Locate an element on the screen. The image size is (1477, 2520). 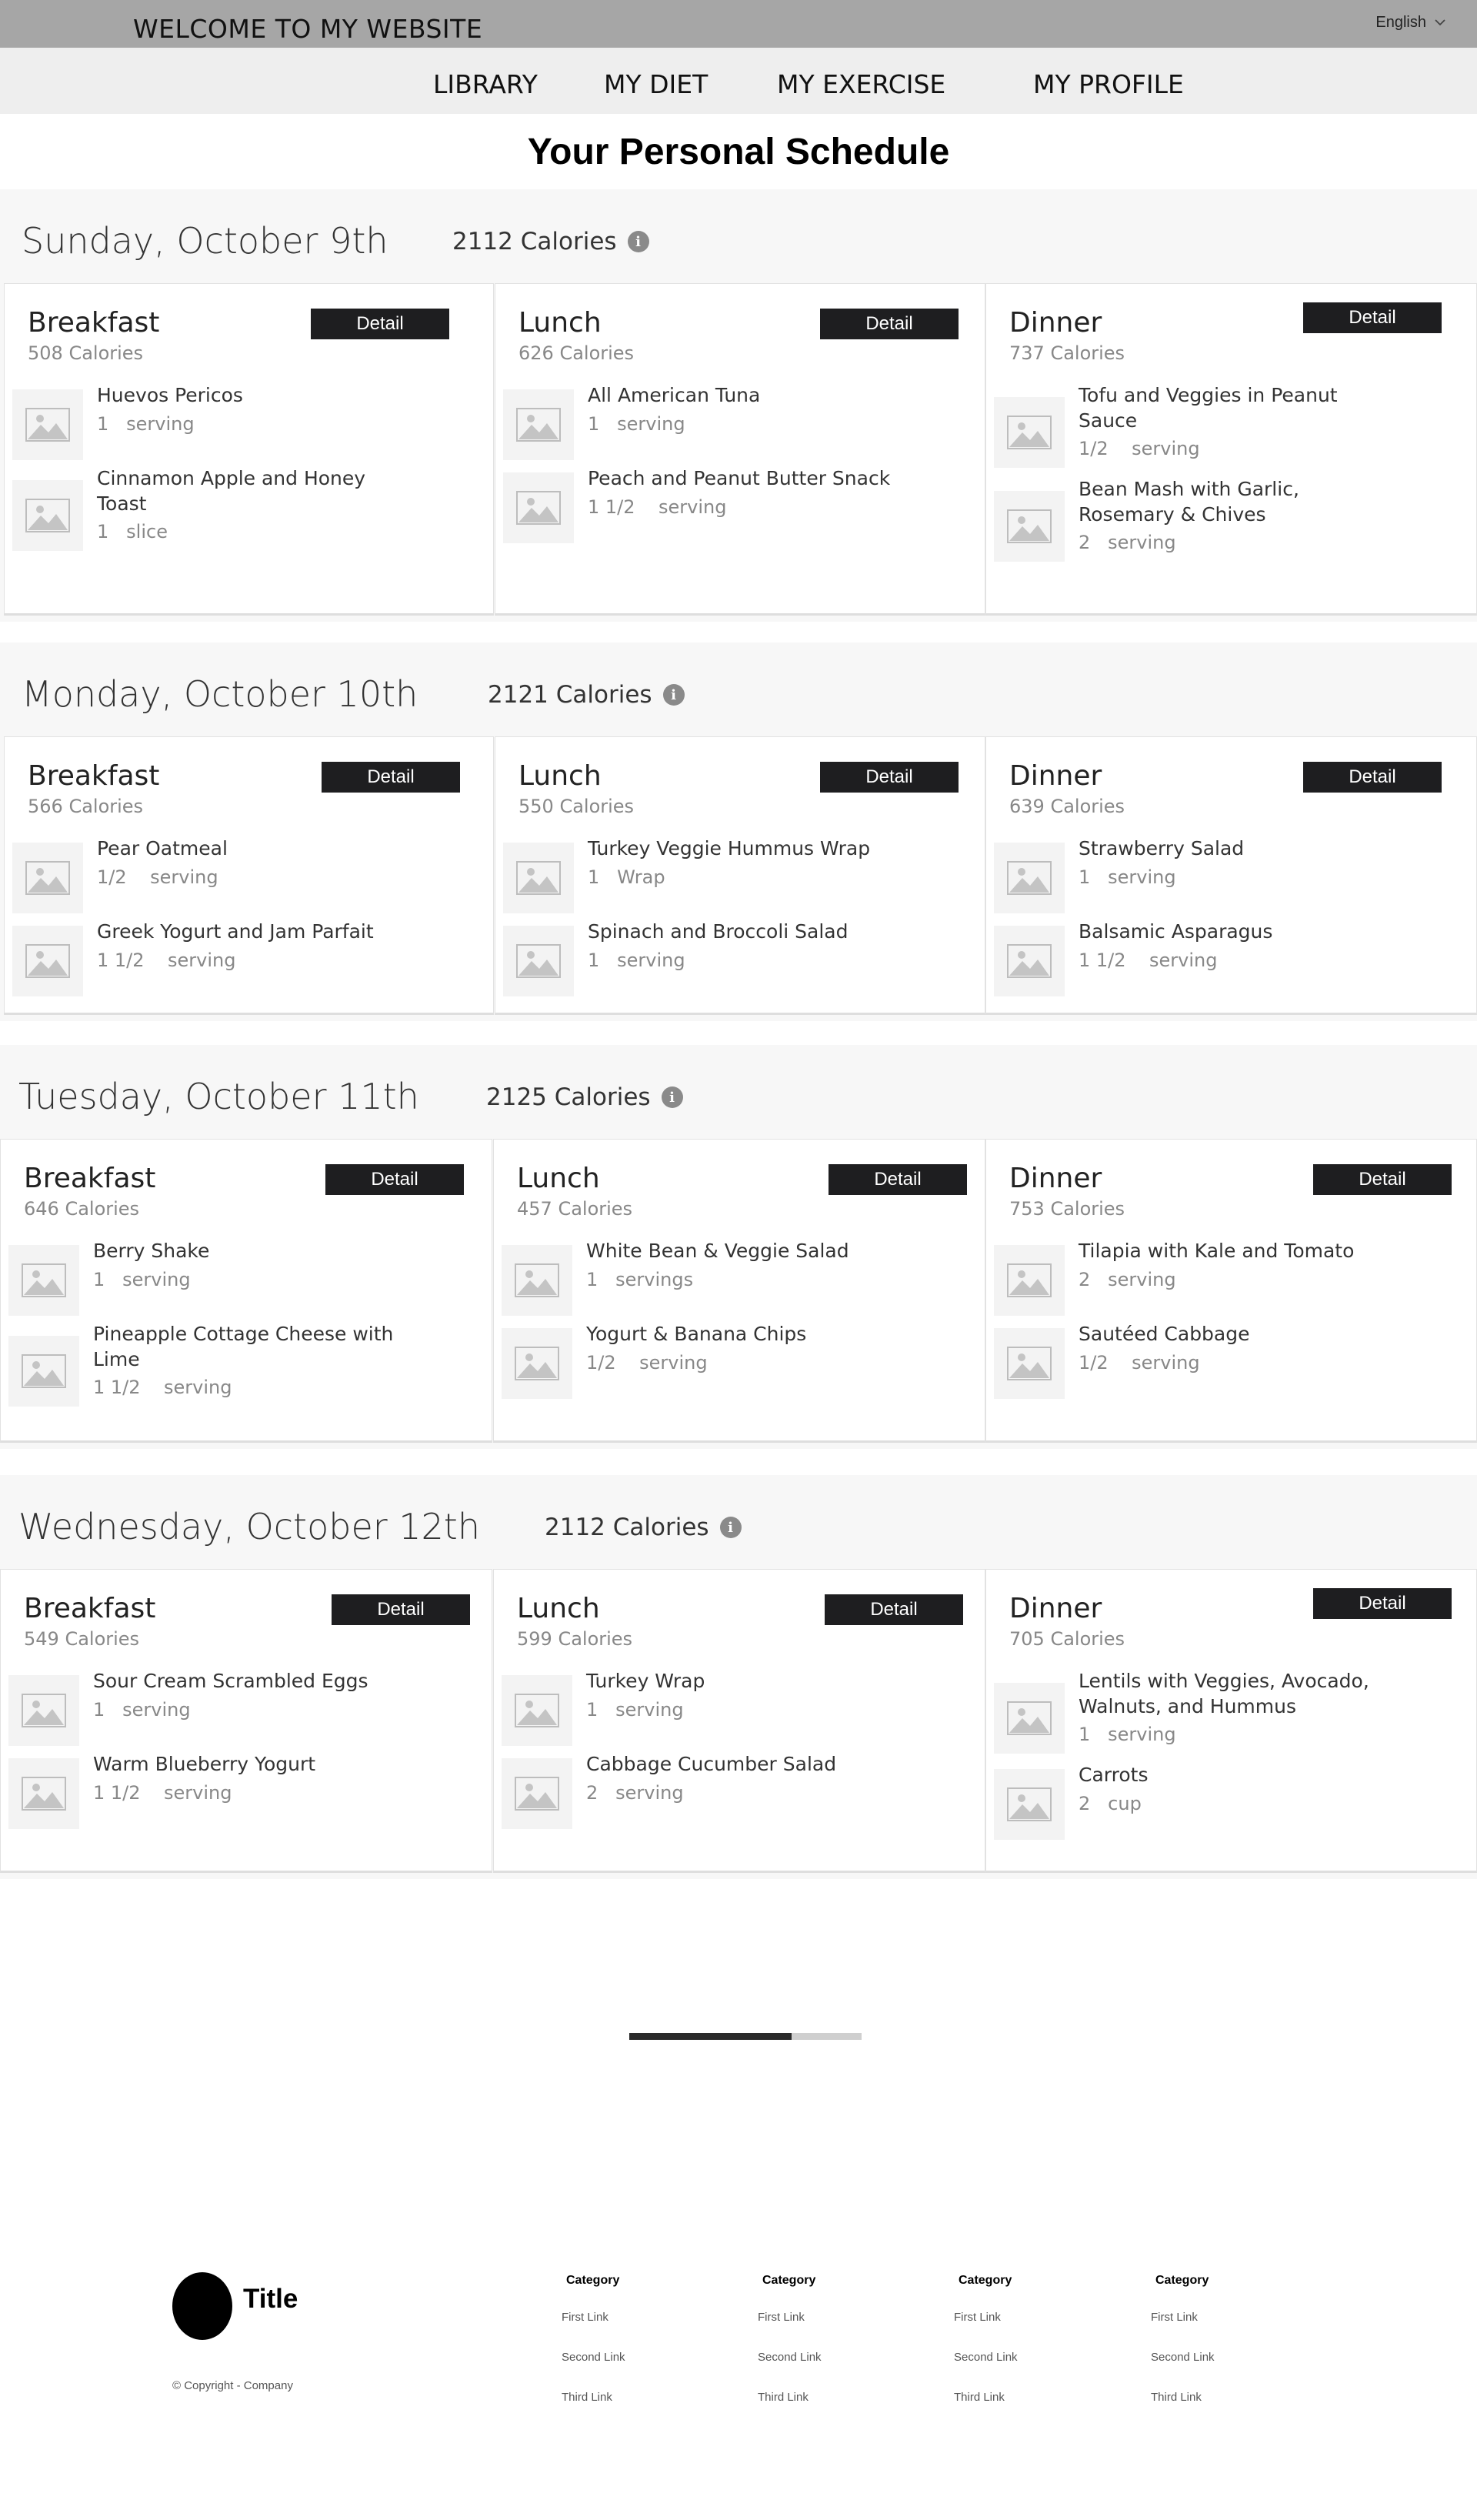
food-item: Pear Oatmeal 1/2 serving is located at coordinates (245, 878).